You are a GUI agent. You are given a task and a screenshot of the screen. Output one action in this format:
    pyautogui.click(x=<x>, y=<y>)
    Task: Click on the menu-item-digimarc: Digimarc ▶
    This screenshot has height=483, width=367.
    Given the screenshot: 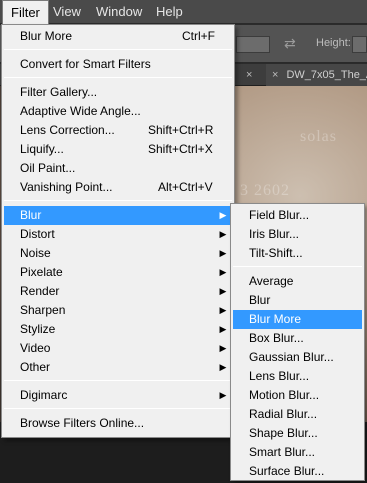 What is the action you would take?
    pyautogui.click(x=118, y=395)
    